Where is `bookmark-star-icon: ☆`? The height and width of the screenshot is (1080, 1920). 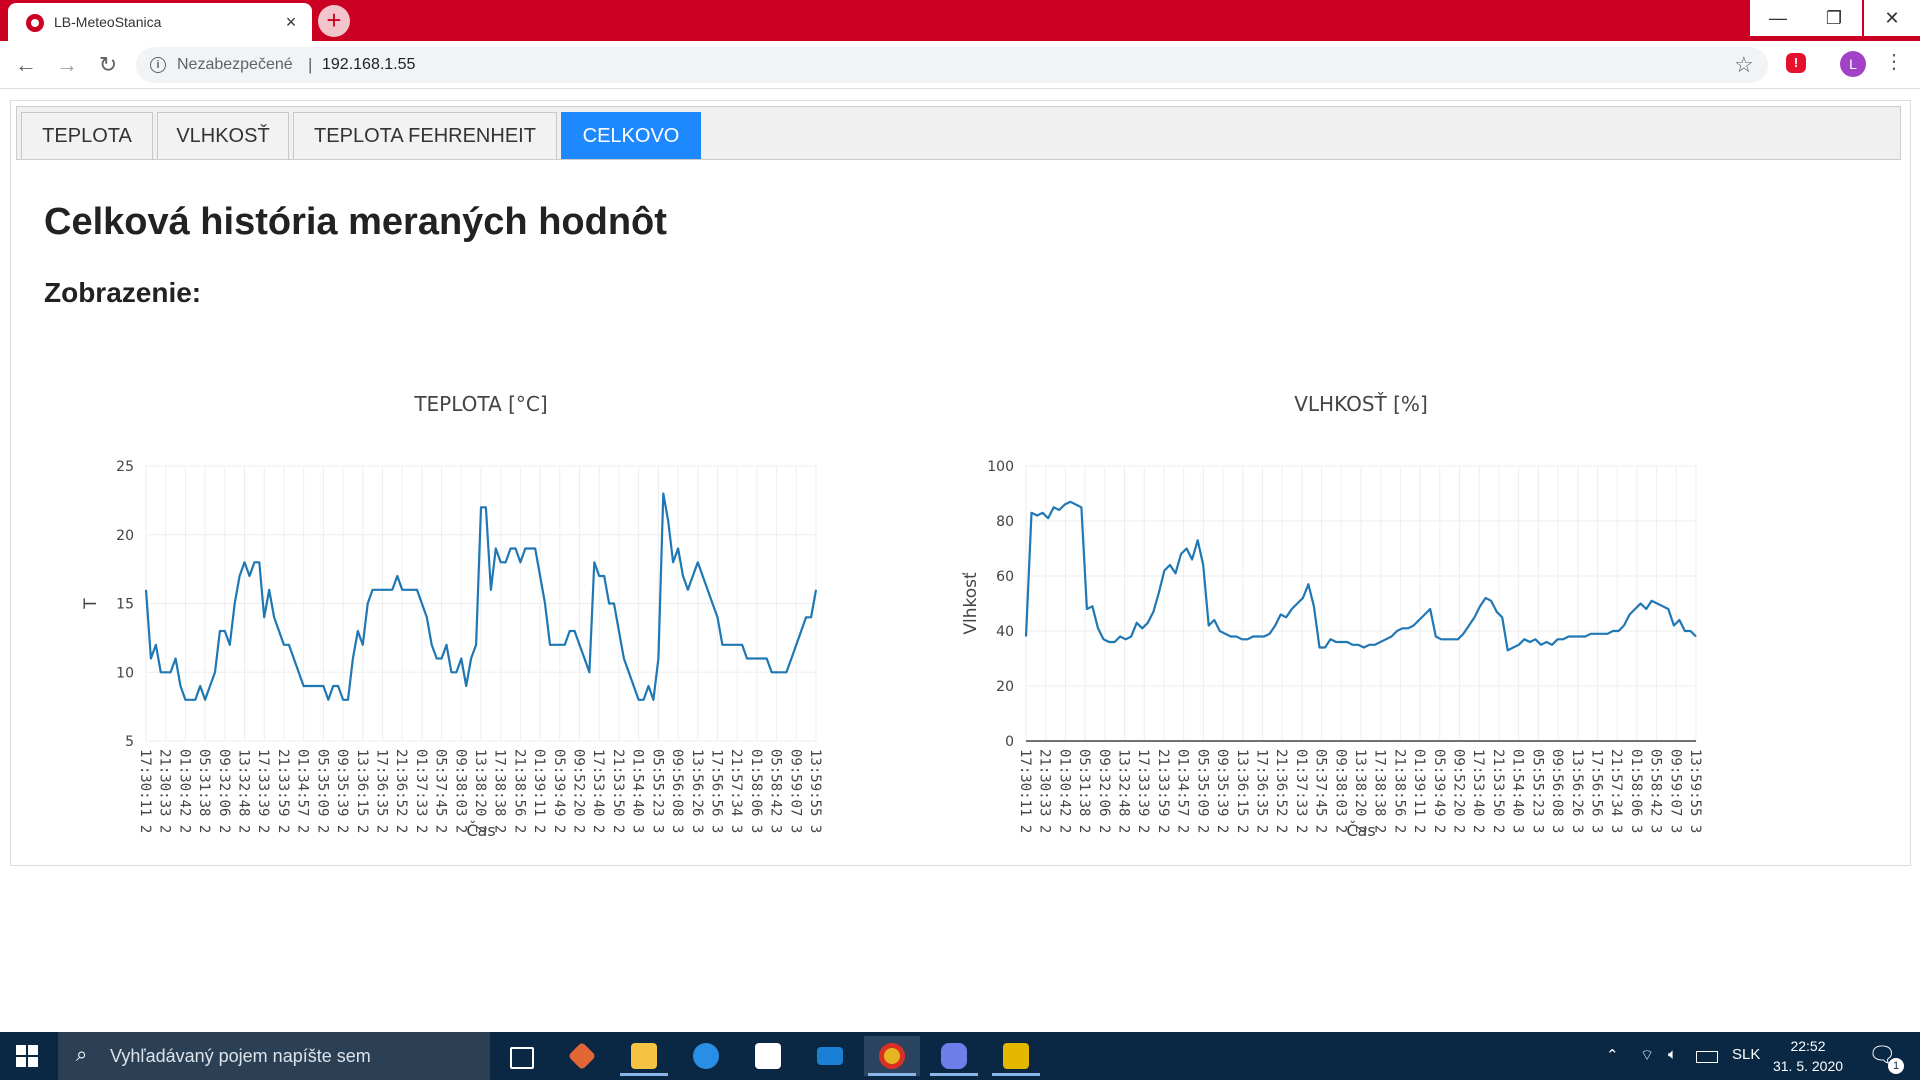 bookmark-star-icon: ☆ is located at coordinates (1744, 65).